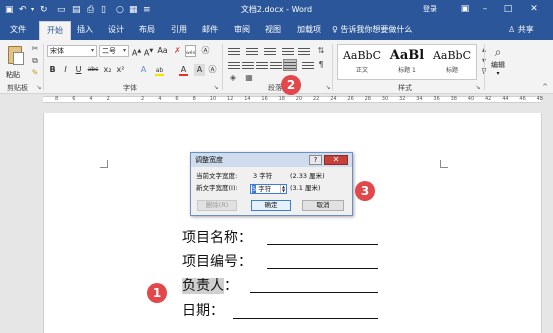 This screenshot has width=553, height=333. I want to click on new-width-spinner: 5 字符 ▲ ▼, so click(268, 189).